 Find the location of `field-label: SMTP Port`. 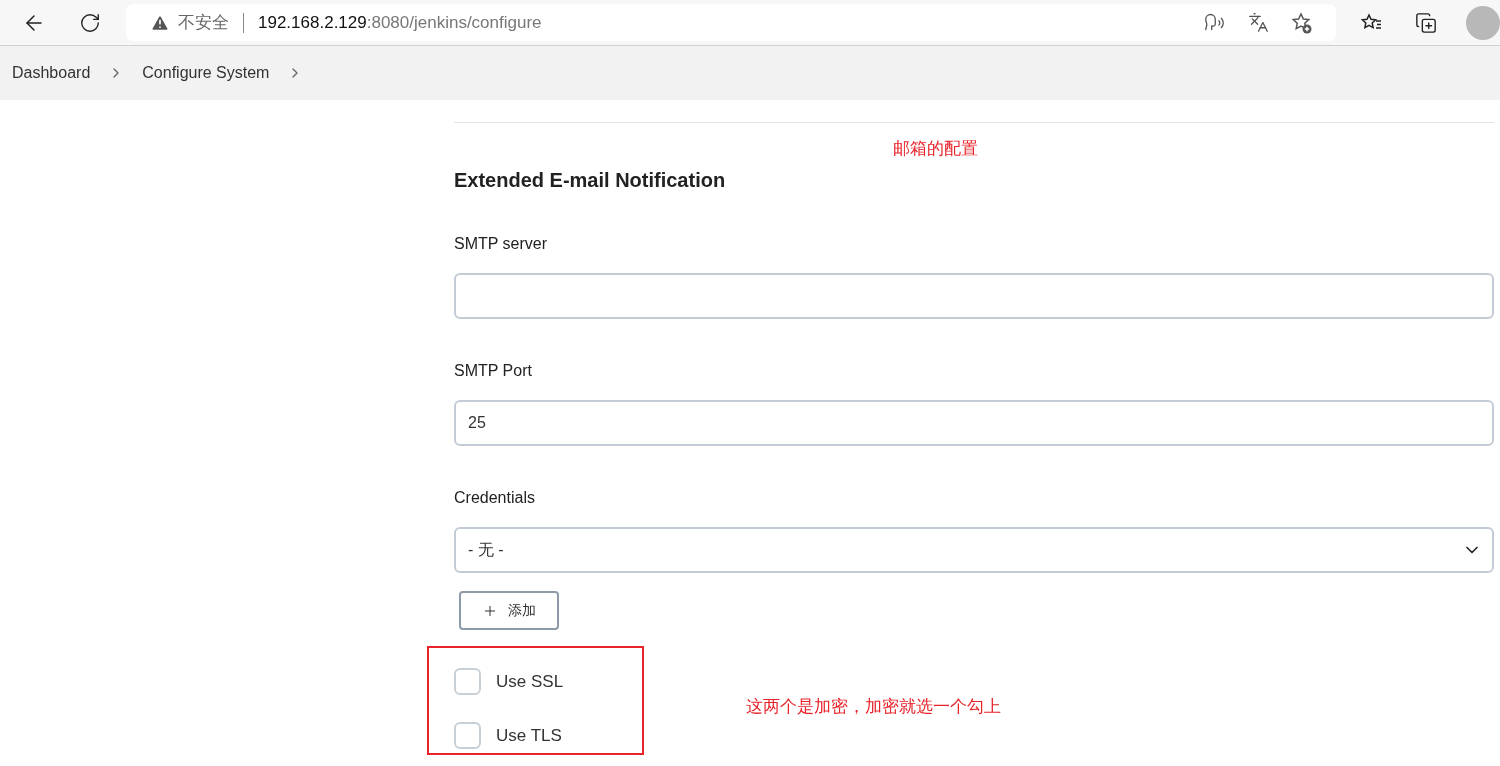

field-label: SMTP Port is located at coordinates (493, 371).